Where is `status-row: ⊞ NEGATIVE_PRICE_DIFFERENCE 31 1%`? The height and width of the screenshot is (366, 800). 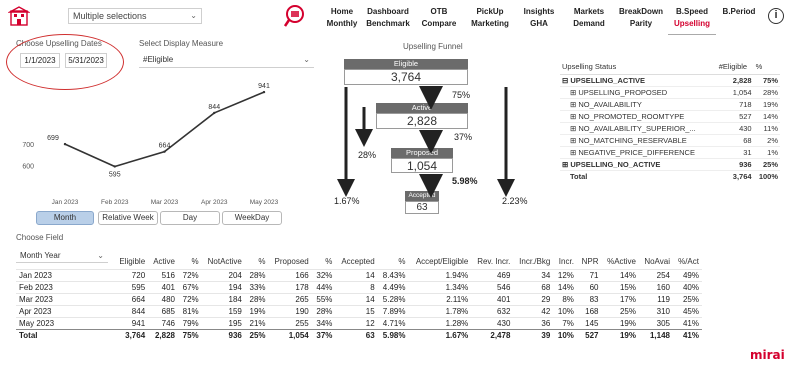 status-row: ⊞ NEGATIVE_PRICE_DIFFERENCE 31 1% is located at coordinates (670, 152).